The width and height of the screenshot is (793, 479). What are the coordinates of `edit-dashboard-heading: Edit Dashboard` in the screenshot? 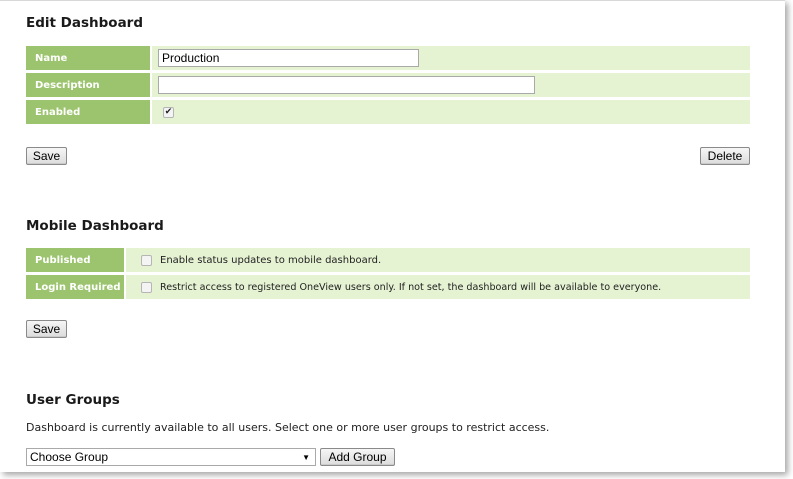 It's located at (84, 23).